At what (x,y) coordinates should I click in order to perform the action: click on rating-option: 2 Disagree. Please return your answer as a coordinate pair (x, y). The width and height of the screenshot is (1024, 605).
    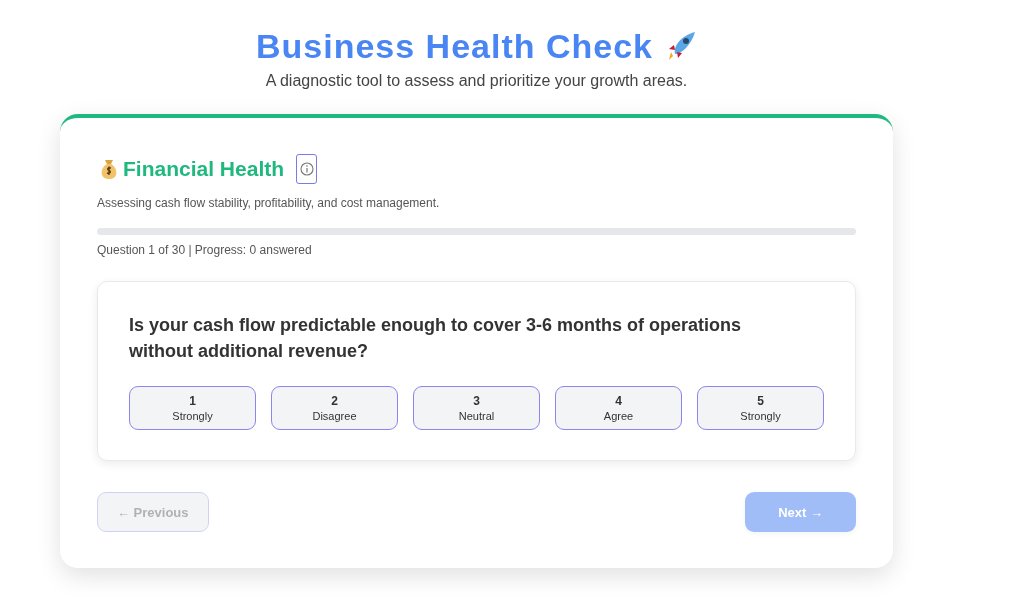
    Looking at the image, I should click on (334, 408).